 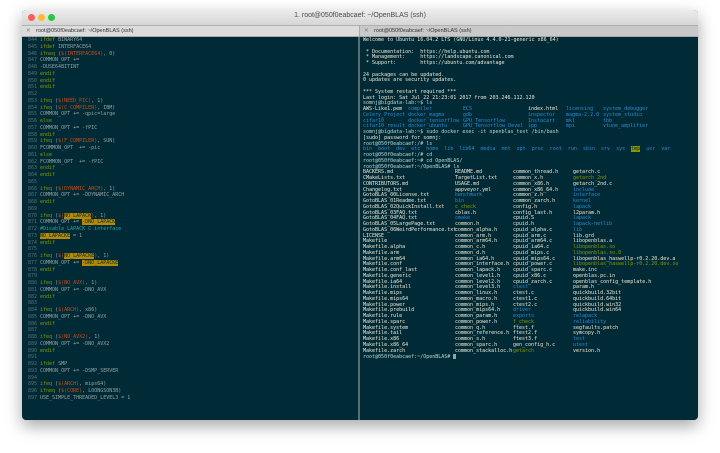 I want to click on line-number: 881, so click(x=32, y=289).